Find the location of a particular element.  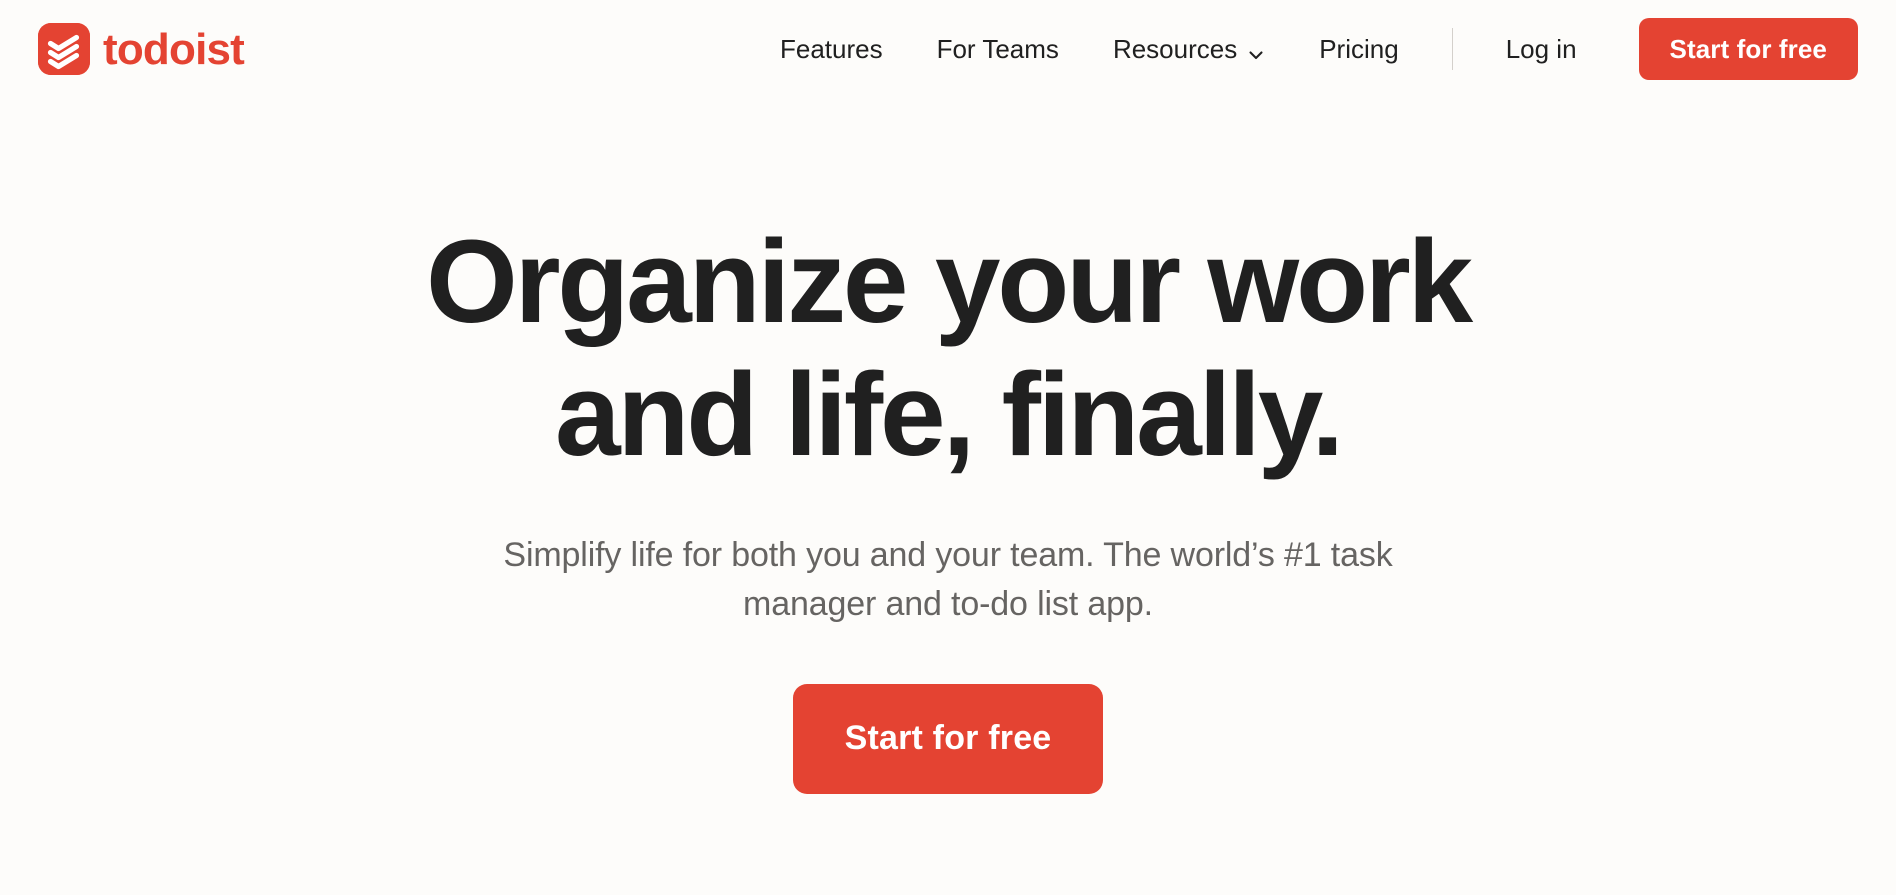

nav-item-pricing: Pricing is located at coordinates (1358, 49).